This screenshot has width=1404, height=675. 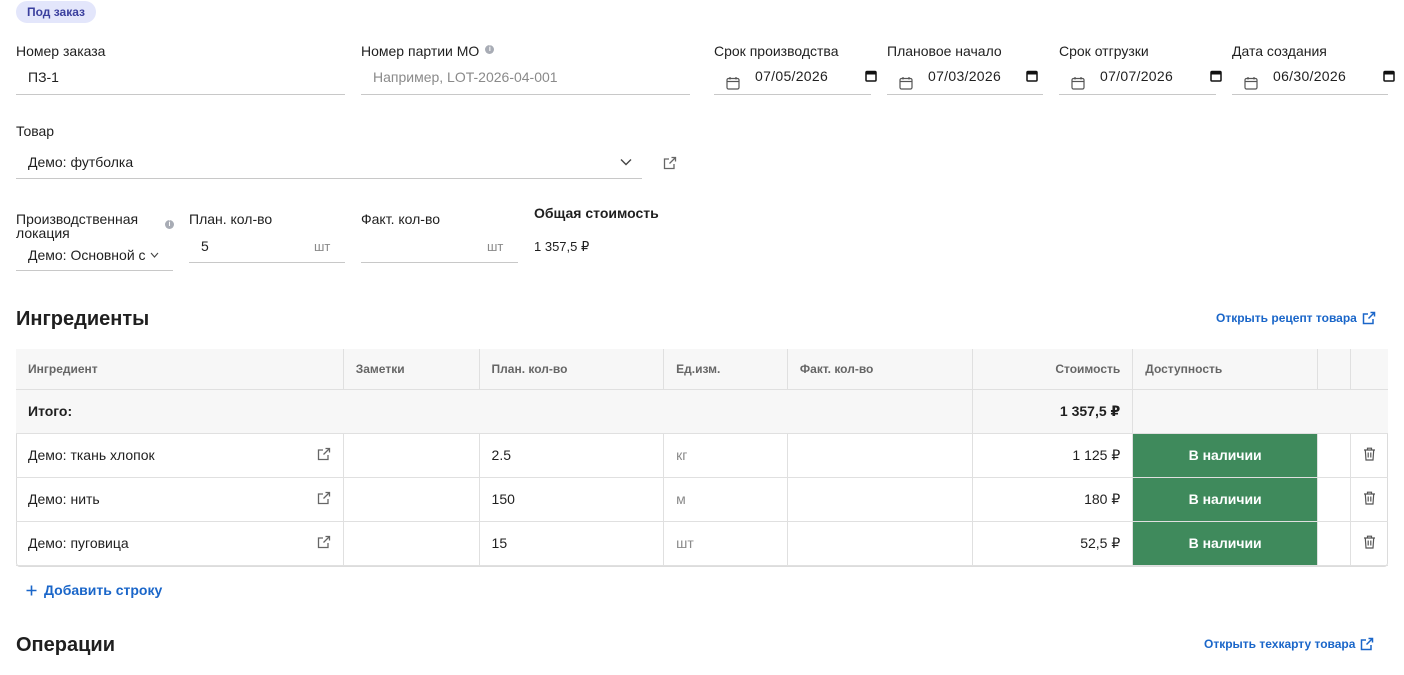 I want to click on shipping-deadline-value: 07/07/2026, so click(x=1137, y=76).